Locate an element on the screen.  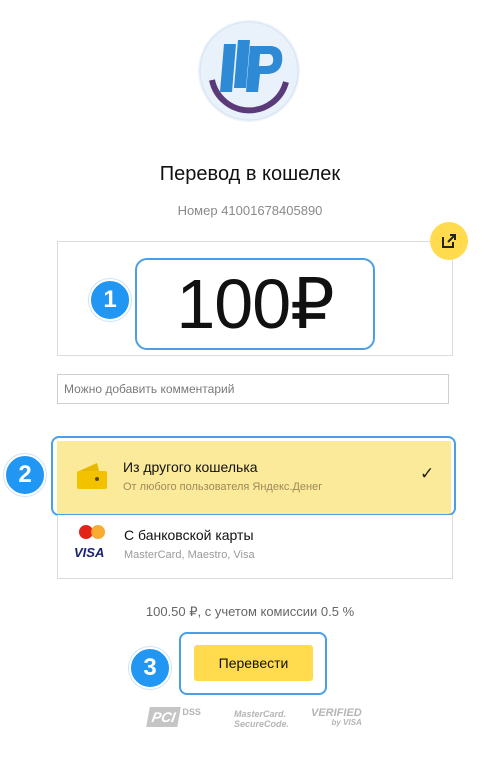
highlight-frame is located at coordinates (253, 476).